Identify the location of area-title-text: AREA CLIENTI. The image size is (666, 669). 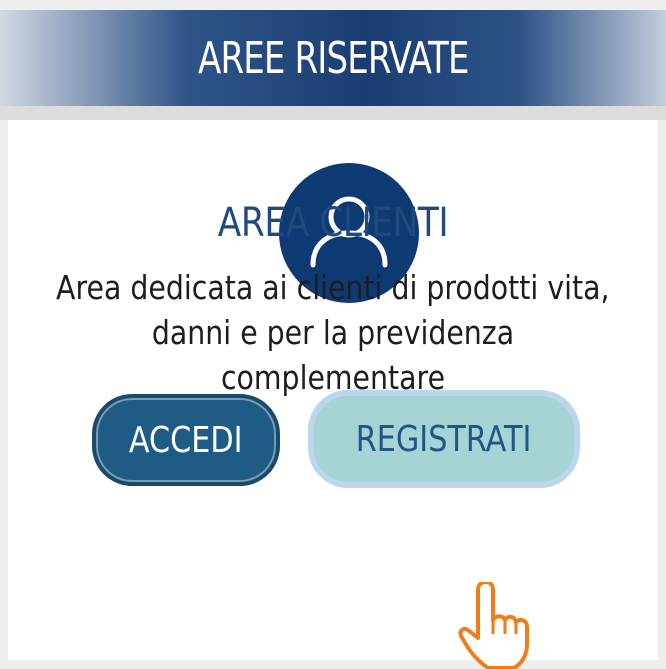
(333, 223).